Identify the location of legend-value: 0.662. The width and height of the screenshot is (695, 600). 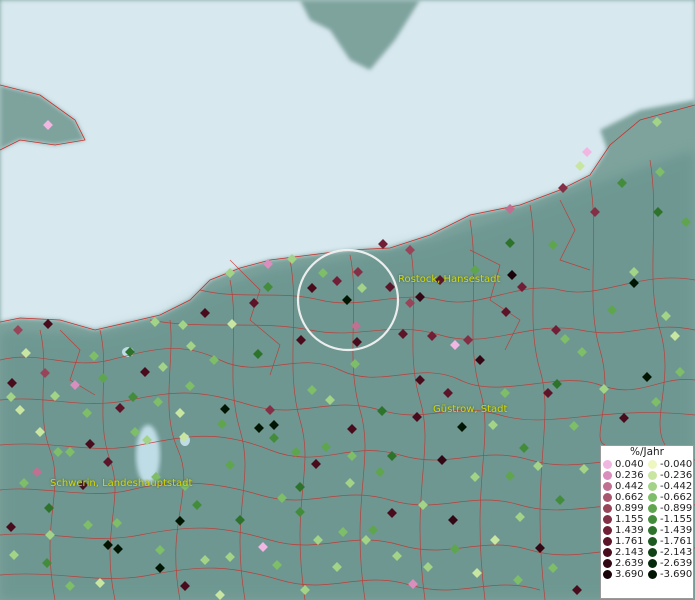
(629, 497).